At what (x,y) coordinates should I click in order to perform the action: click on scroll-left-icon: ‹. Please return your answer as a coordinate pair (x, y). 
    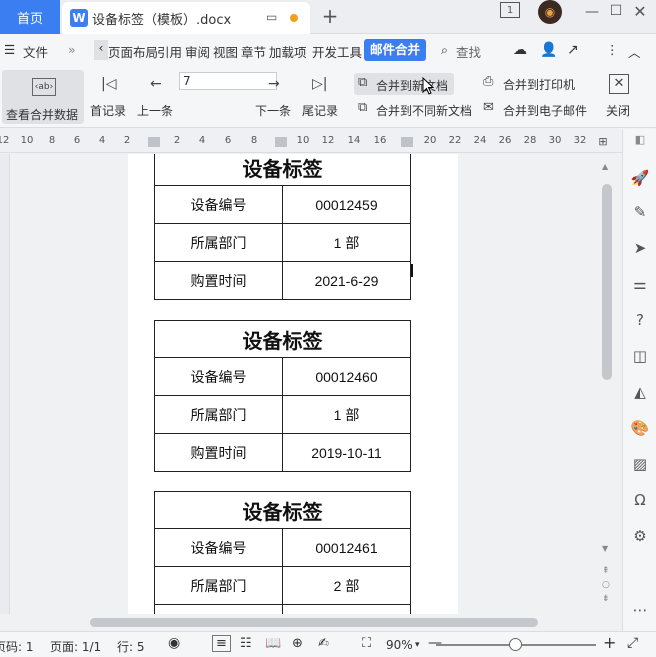
    Looking at the image, I should click on (101, 50).